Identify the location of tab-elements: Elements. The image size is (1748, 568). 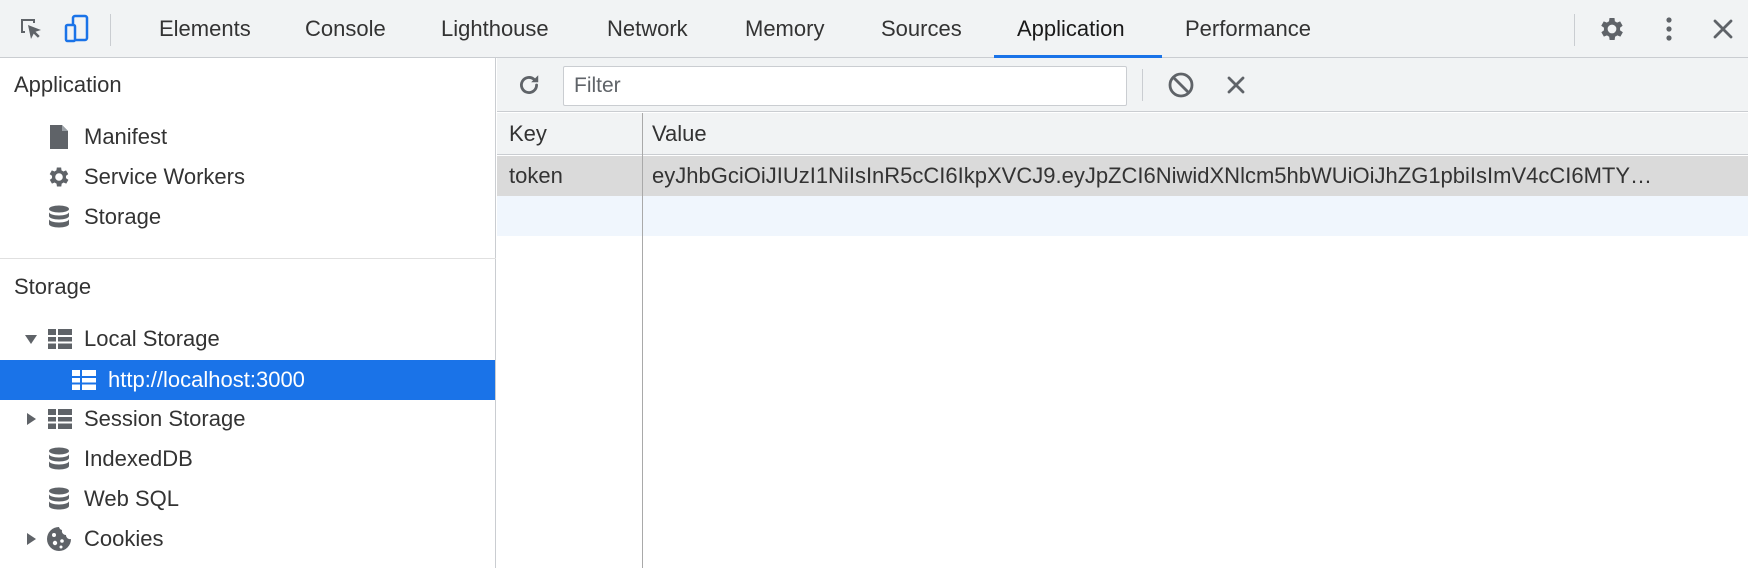
(205, 29).